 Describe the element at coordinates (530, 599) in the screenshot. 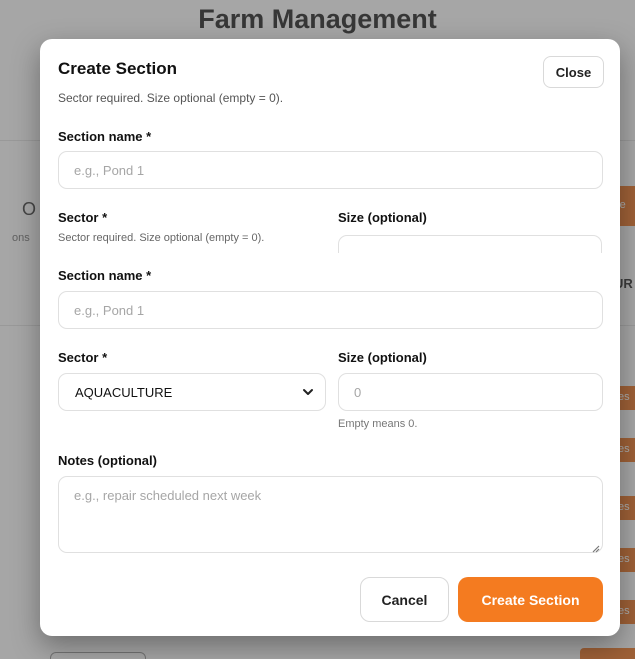

I see `create-section-button: Create Section` at that location.